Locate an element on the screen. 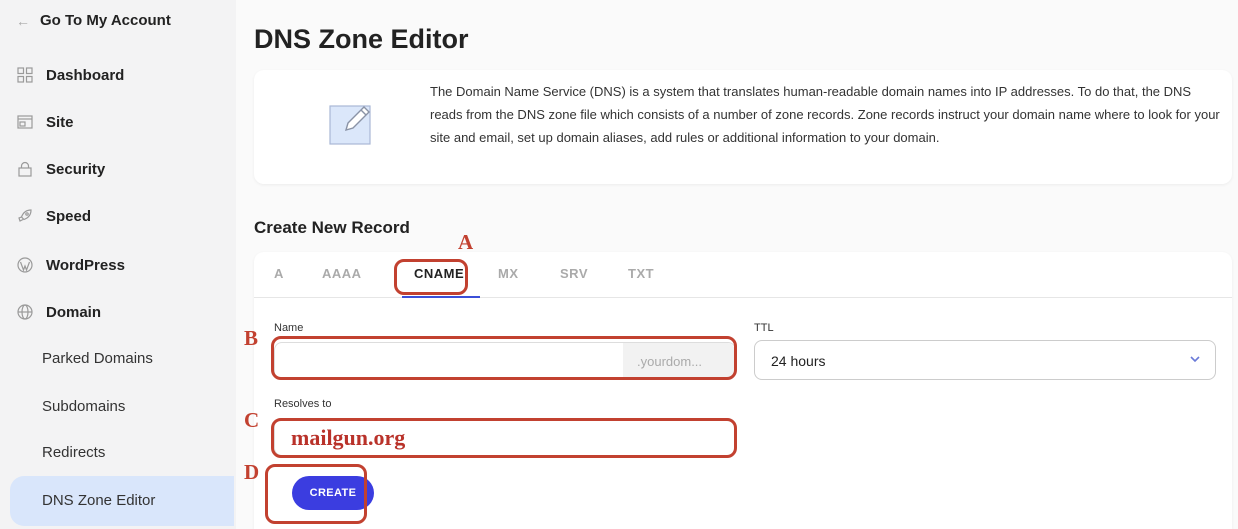  wordpress-icon is located at coordinates (25, 265).